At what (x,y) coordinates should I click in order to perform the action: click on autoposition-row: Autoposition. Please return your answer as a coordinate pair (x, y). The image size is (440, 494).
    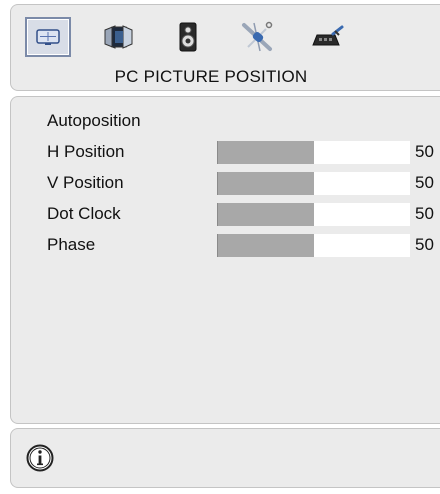
    Looking at the image, I should click on (243, 122).